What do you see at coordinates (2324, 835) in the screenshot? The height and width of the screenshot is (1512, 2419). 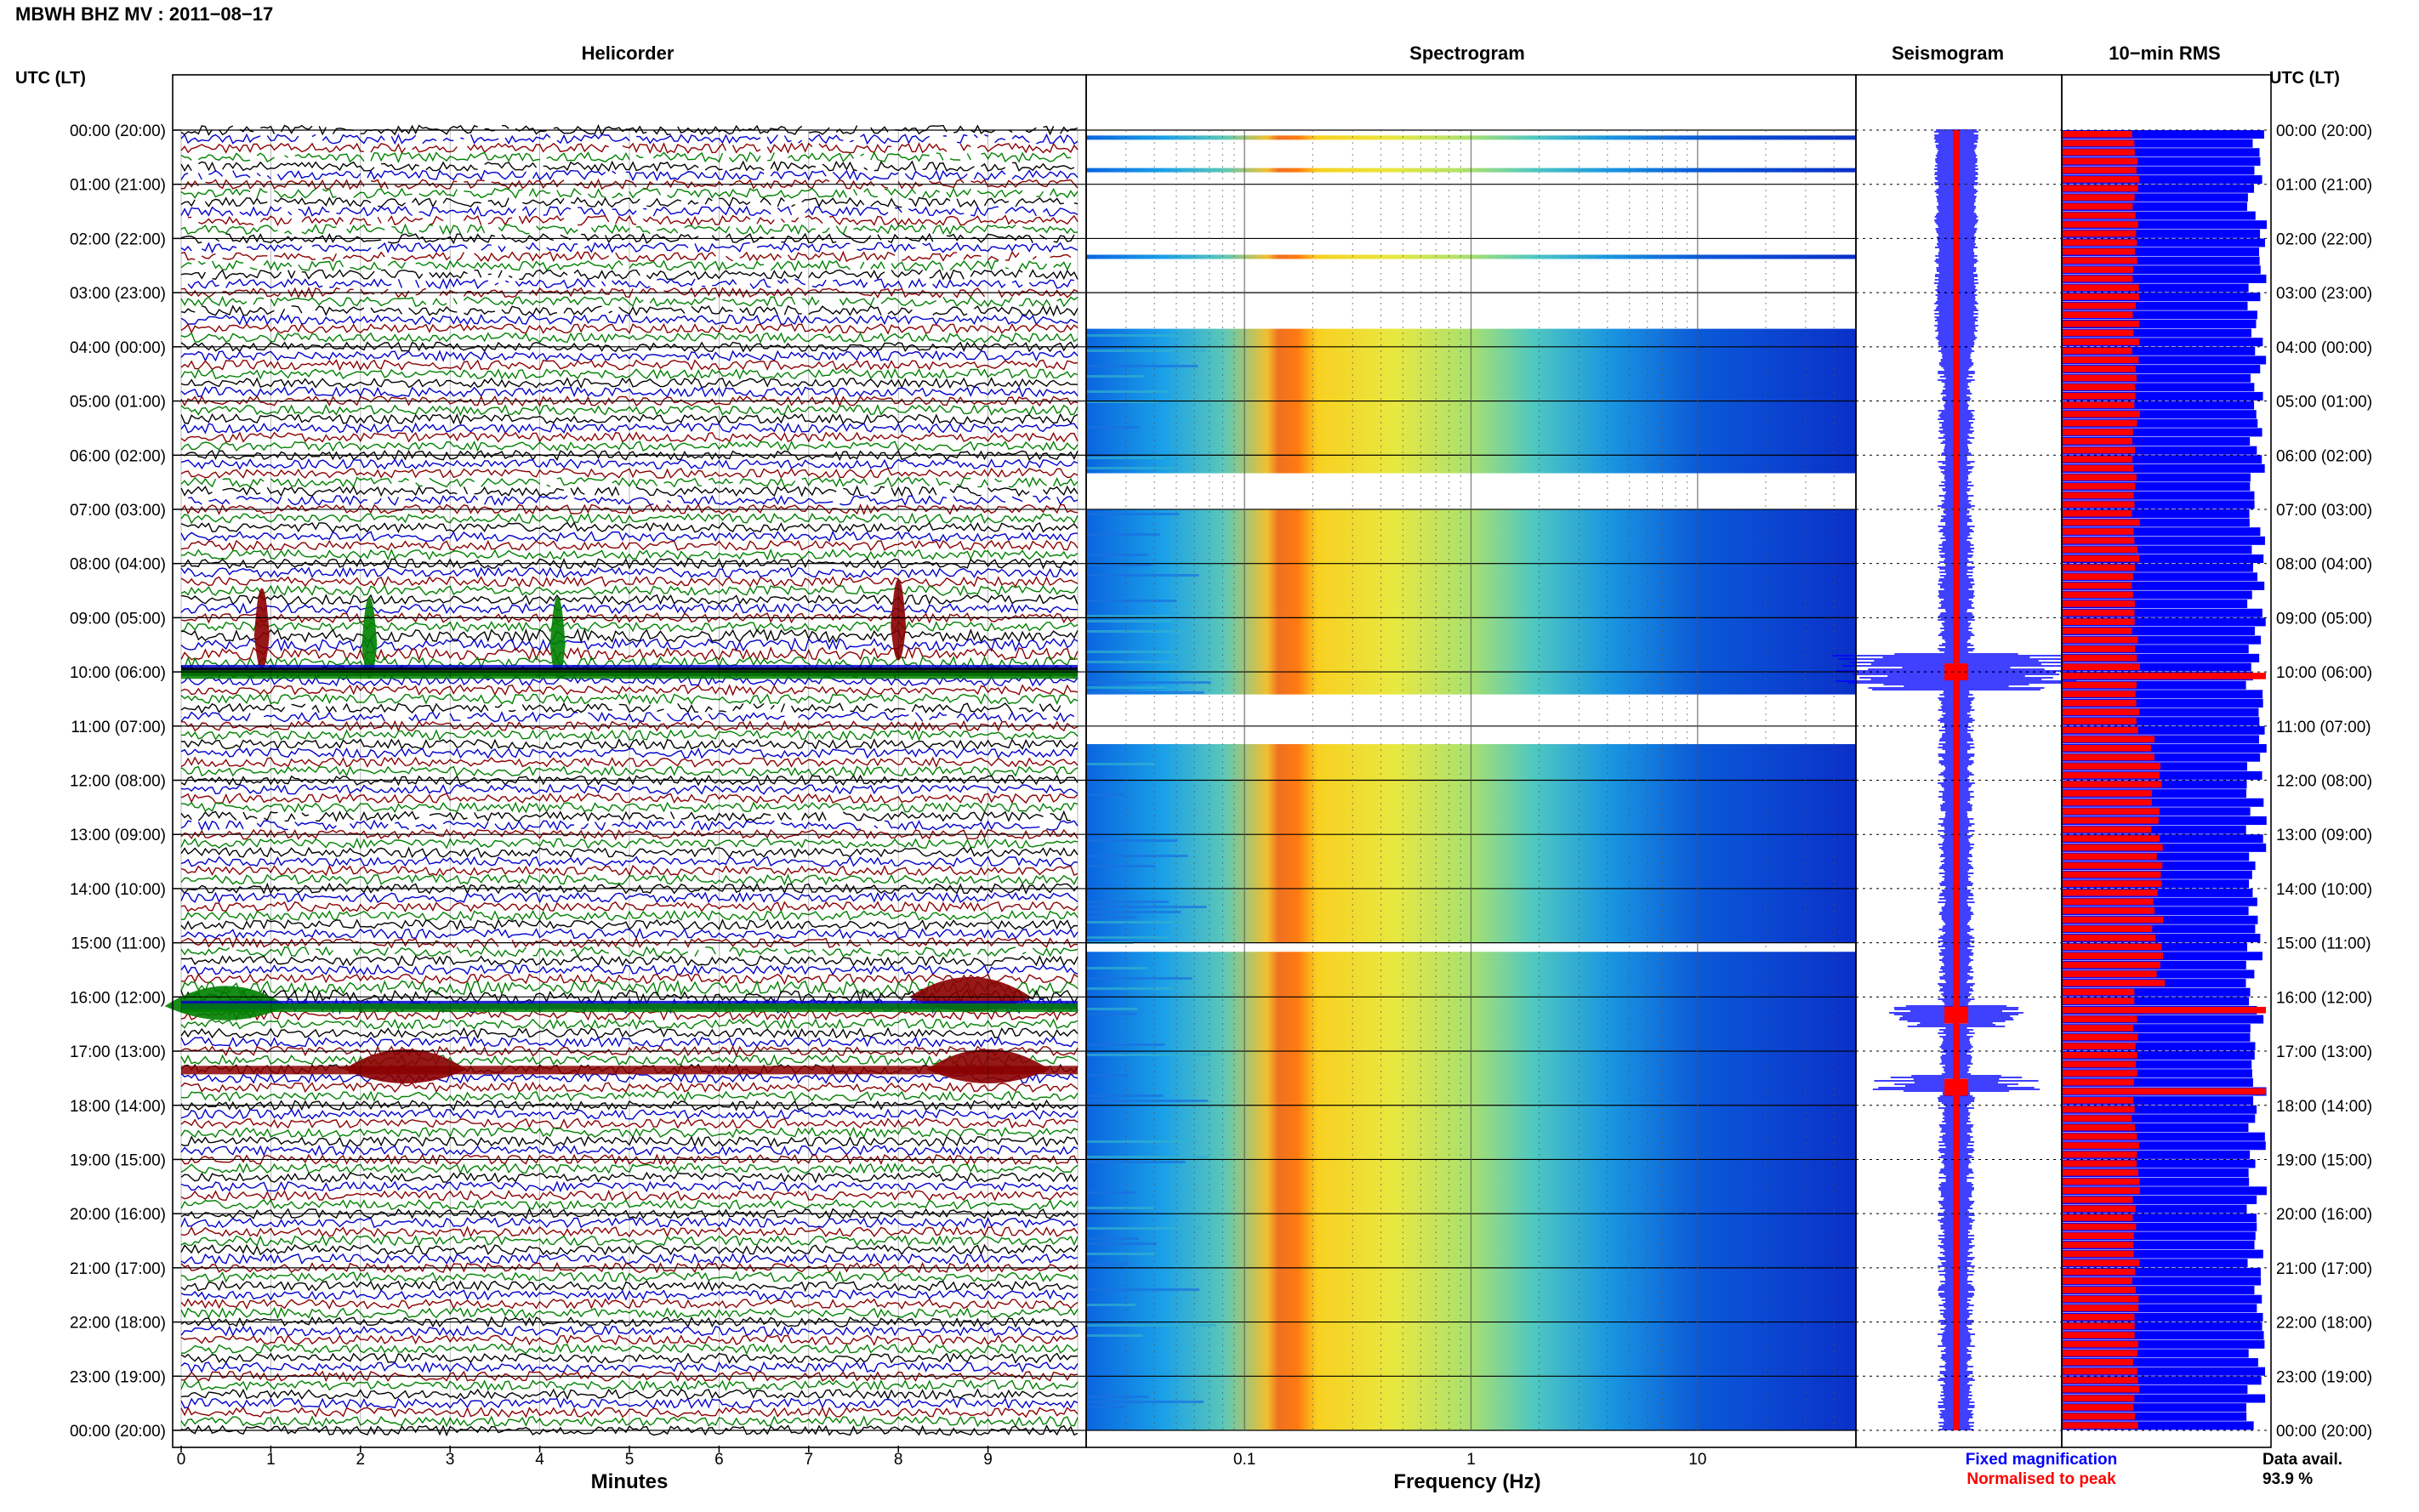 I see `y-tick-label-right: 13:00 (09:00)` at bounding box center [2324, 835].